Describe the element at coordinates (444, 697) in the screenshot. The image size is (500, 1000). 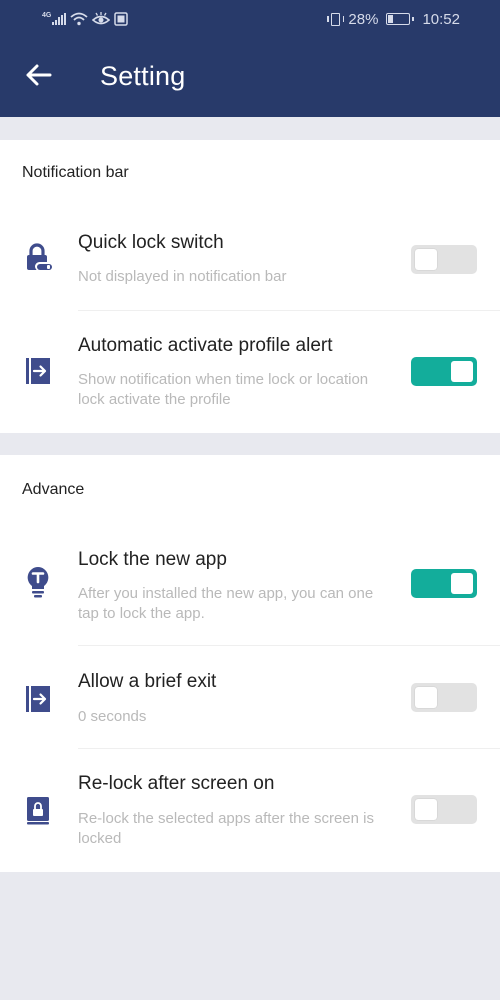
I see `brief-exit-toggle` at that location.